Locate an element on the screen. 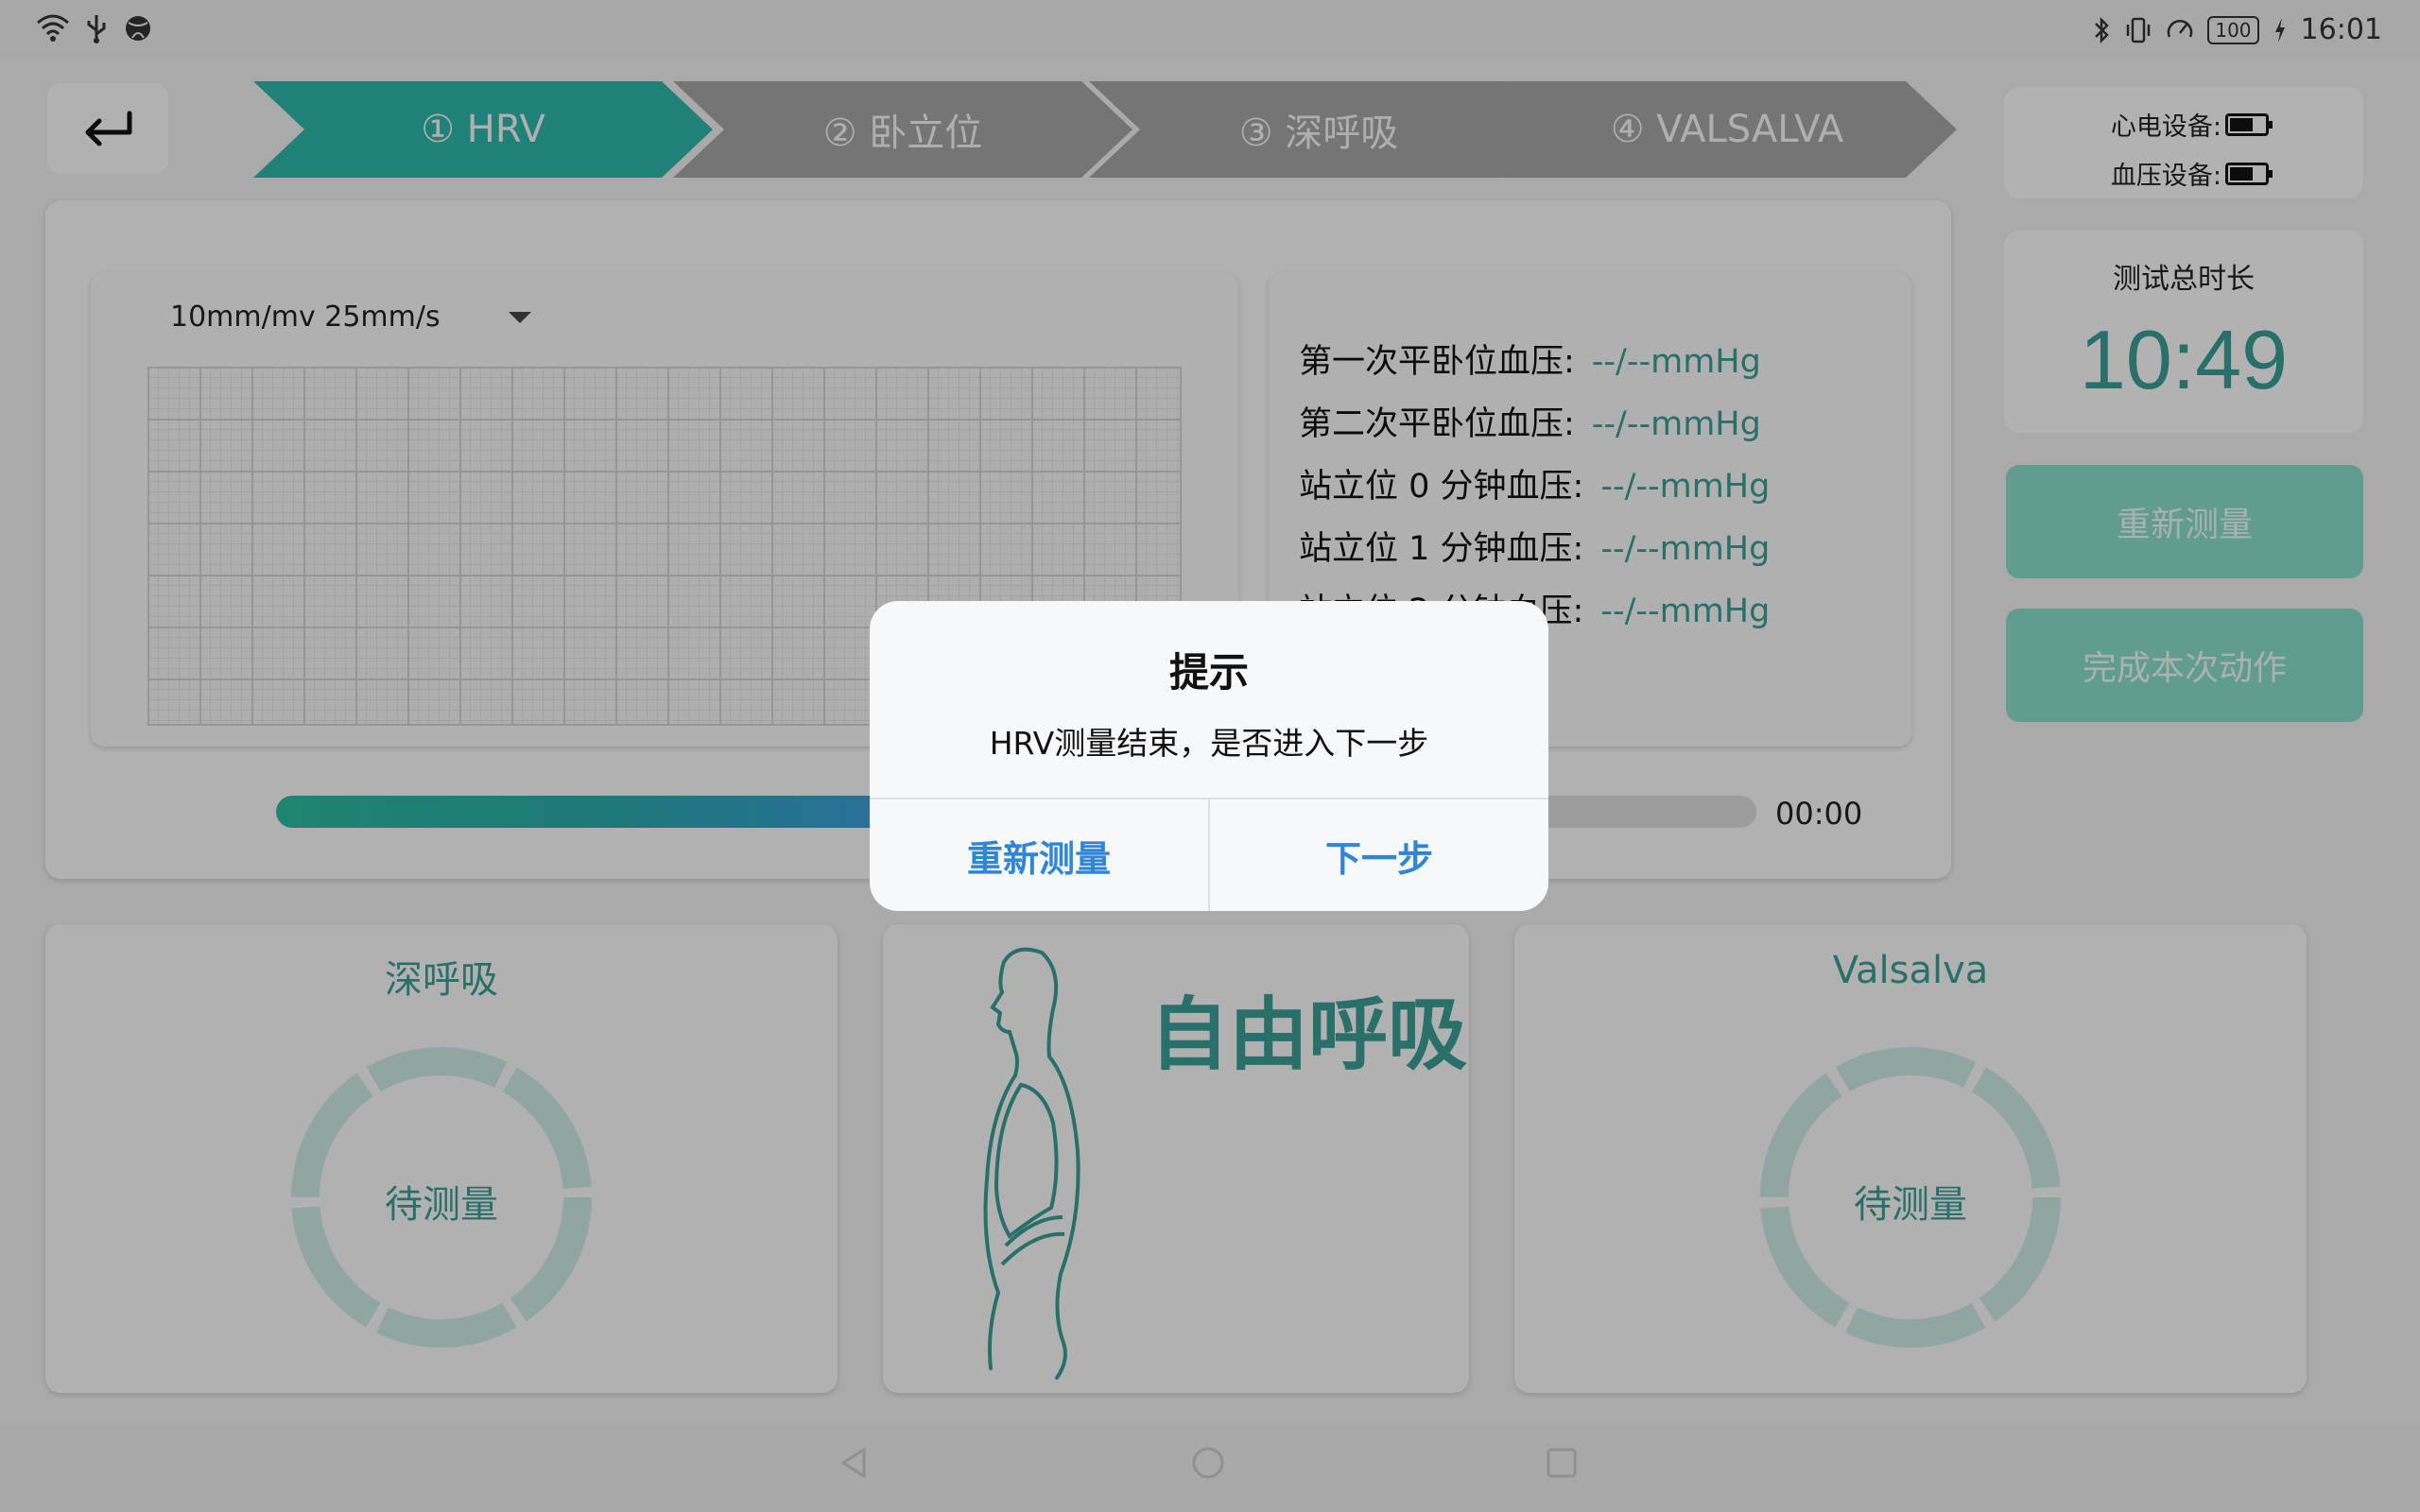 The width and height of the screenshot is (2420, 1512). prompt-dialog: 提示 HRV测量结束，是否进入下一步 重新测量 下一步 is located at coordinates (1209, 756).